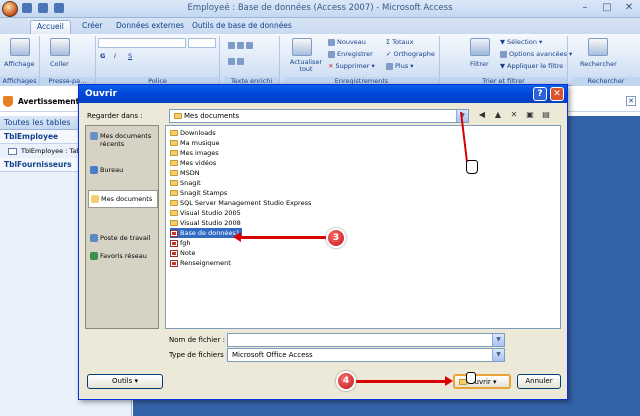 This screenshot has width=640, height=416. I want to click on enregistrer-button: Enregistrer, so click(350, 54).